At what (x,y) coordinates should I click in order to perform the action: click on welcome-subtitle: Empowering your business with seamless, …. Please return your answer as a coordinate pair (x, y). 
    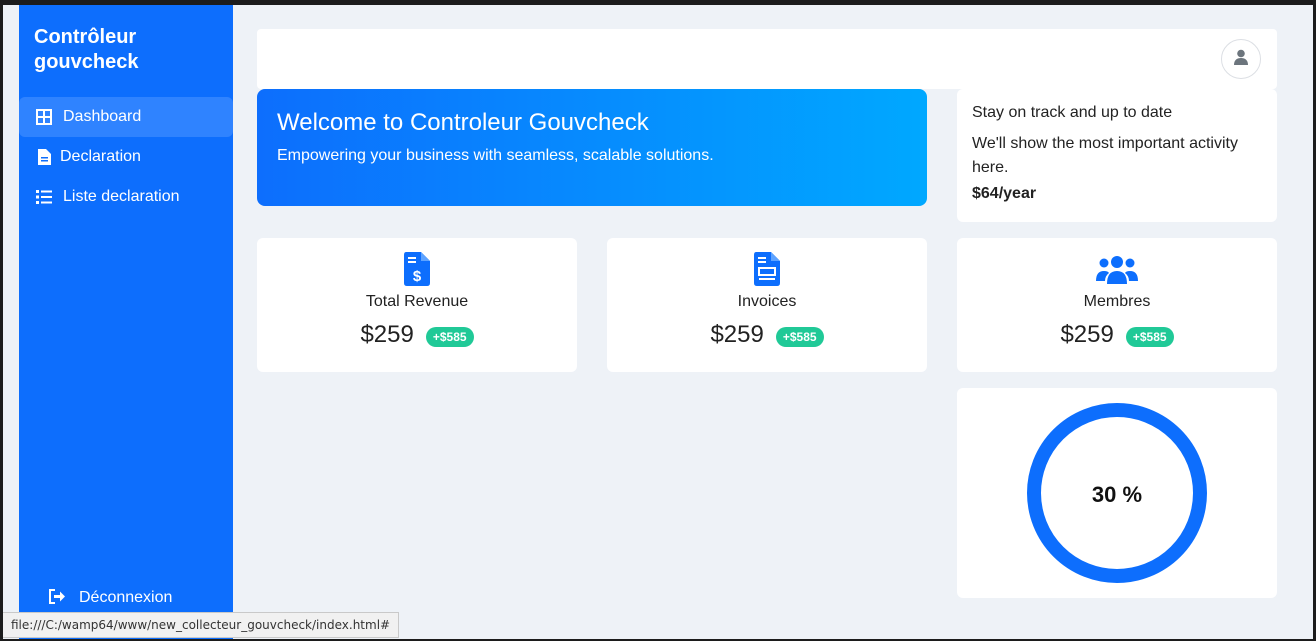
    Looking at the image, I should click on (495, 155).